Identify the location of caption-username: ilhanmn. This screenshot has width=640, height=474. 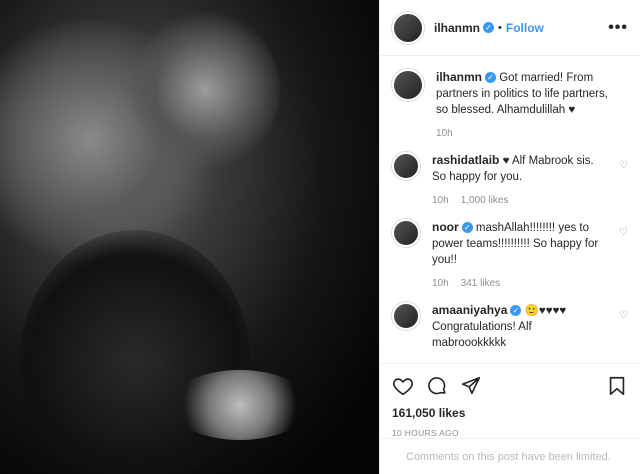
(459, 77).